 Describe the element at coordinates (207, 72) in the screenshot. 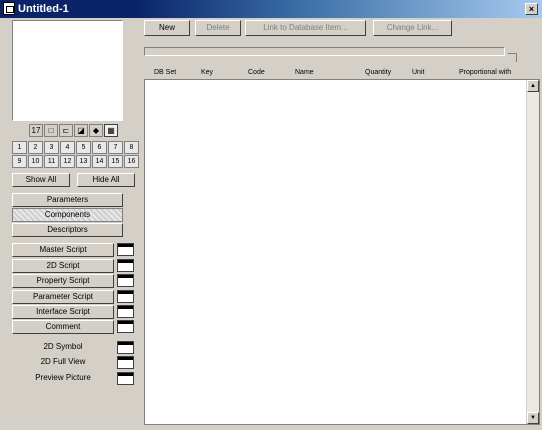

I see `column-header-key: Key` at that location.